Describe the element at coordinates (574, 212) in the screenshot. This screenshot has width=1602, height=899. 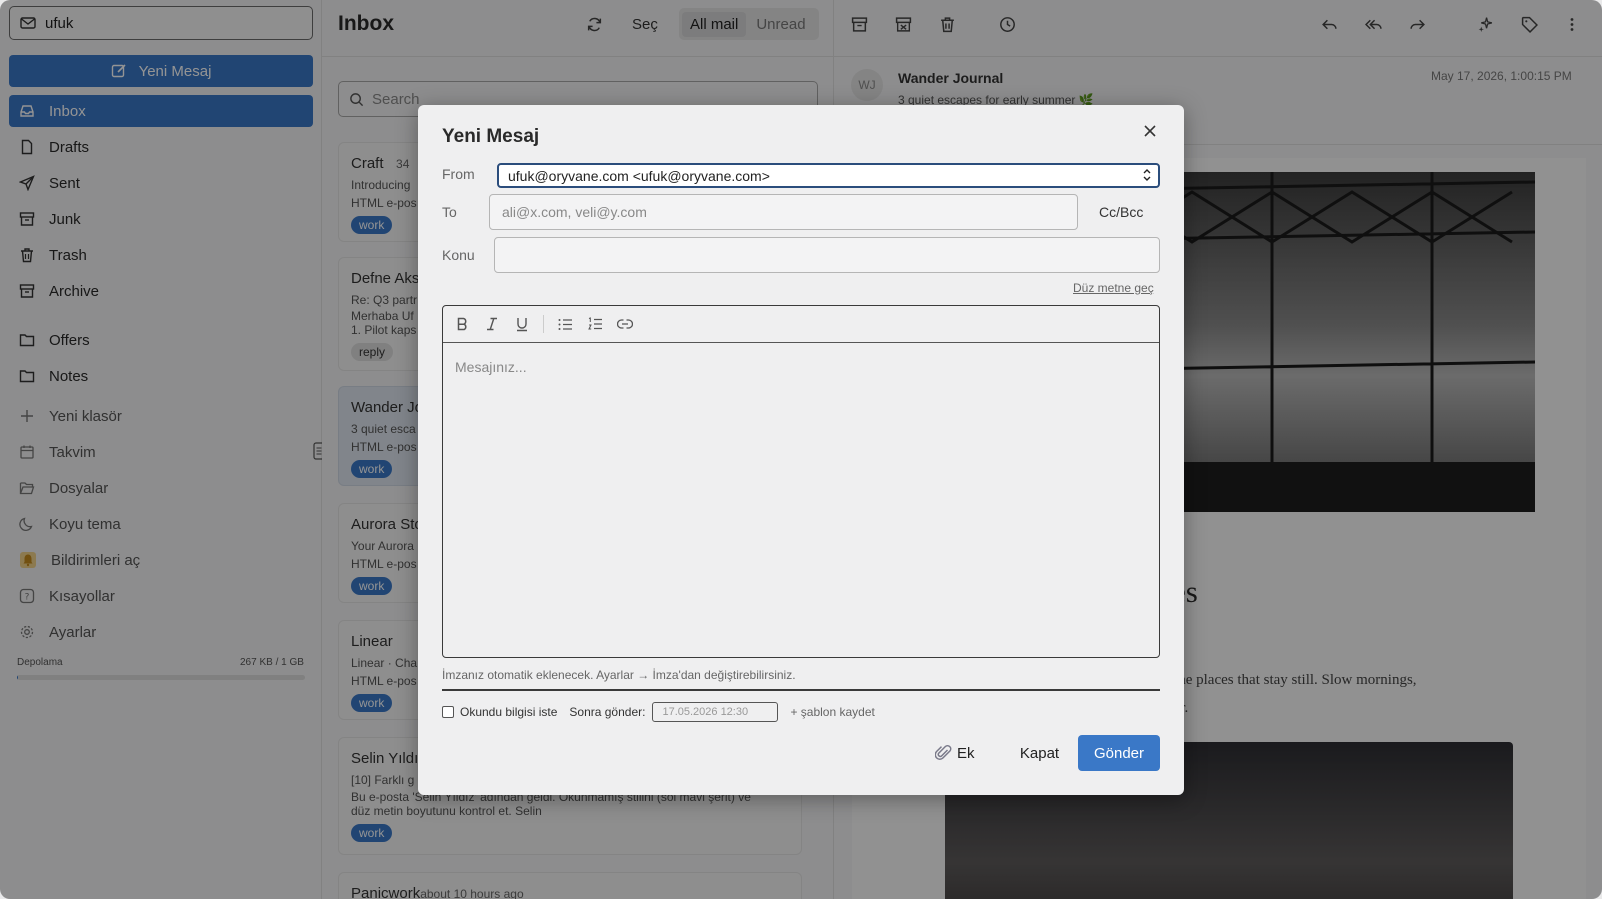
I see `to-placeholder: ali@x.com, veli@y.com` at that location.